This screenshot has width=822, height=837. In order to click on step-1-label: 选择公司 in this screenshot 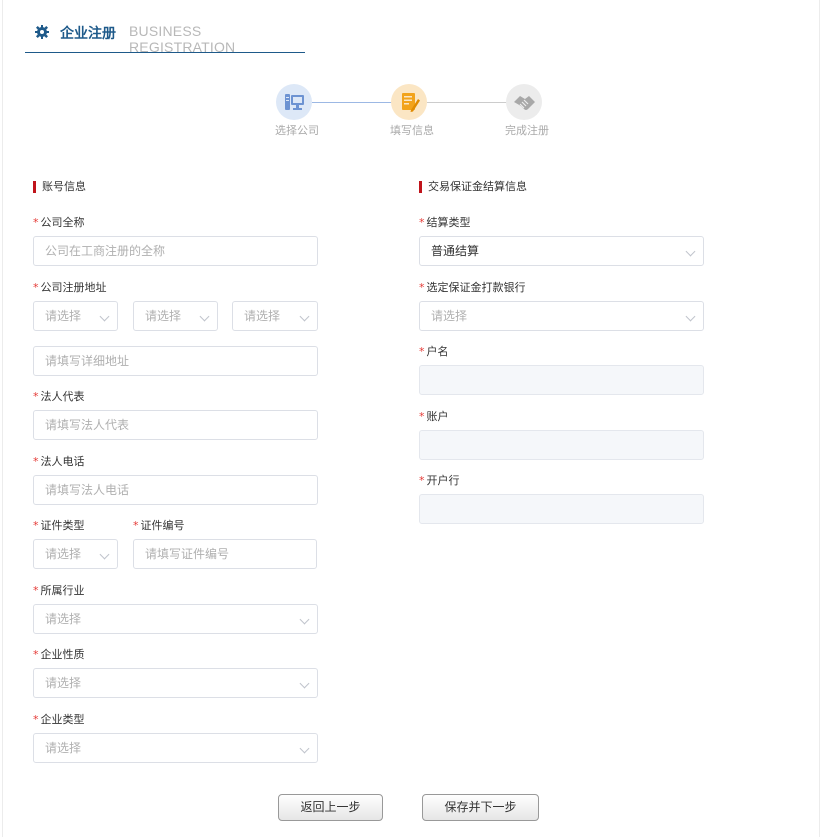, I will do `click(297, 130)`.